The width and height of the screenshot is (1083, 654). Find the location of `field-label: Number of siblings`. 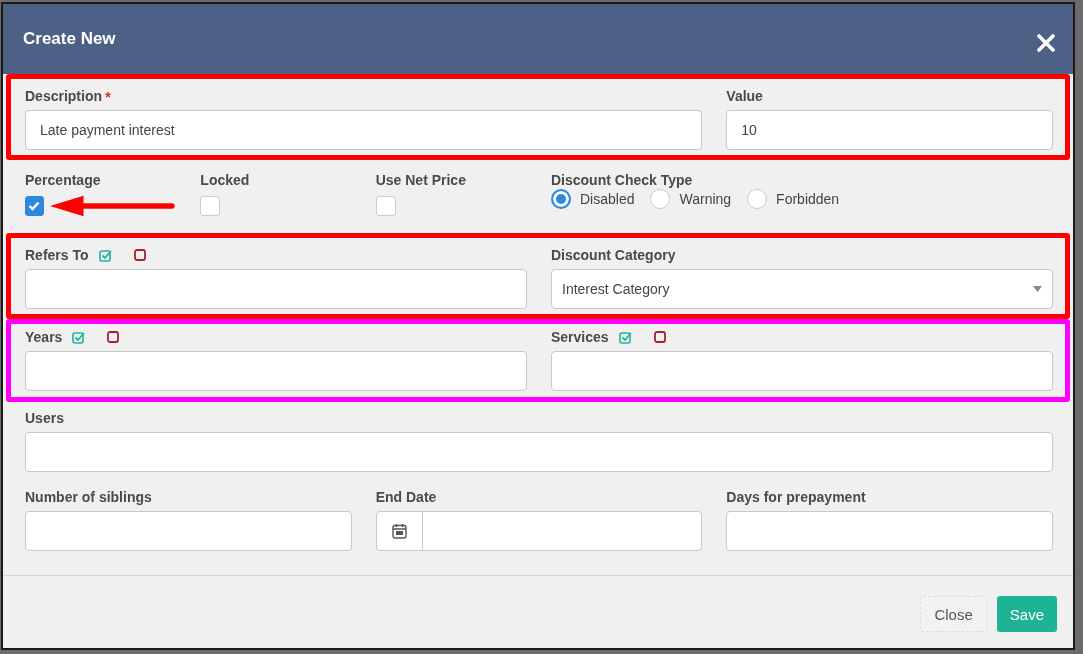

field-label: Number of siblings is located at coordinates (88, 497).